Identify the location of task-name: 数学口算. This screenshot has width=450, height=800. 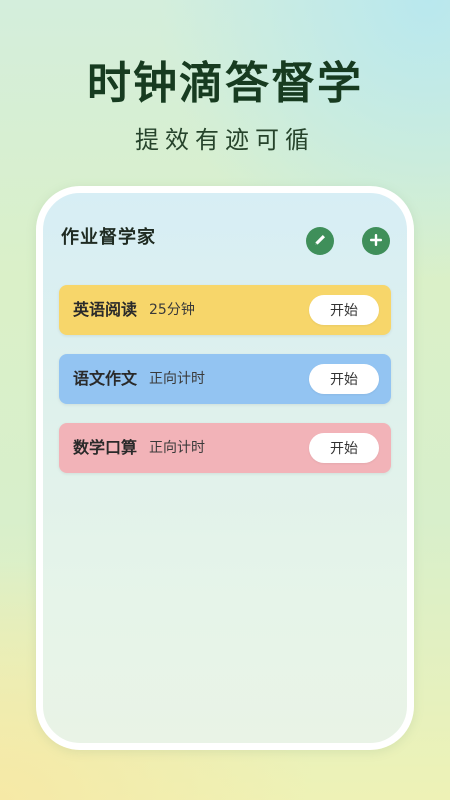
(105, 447).